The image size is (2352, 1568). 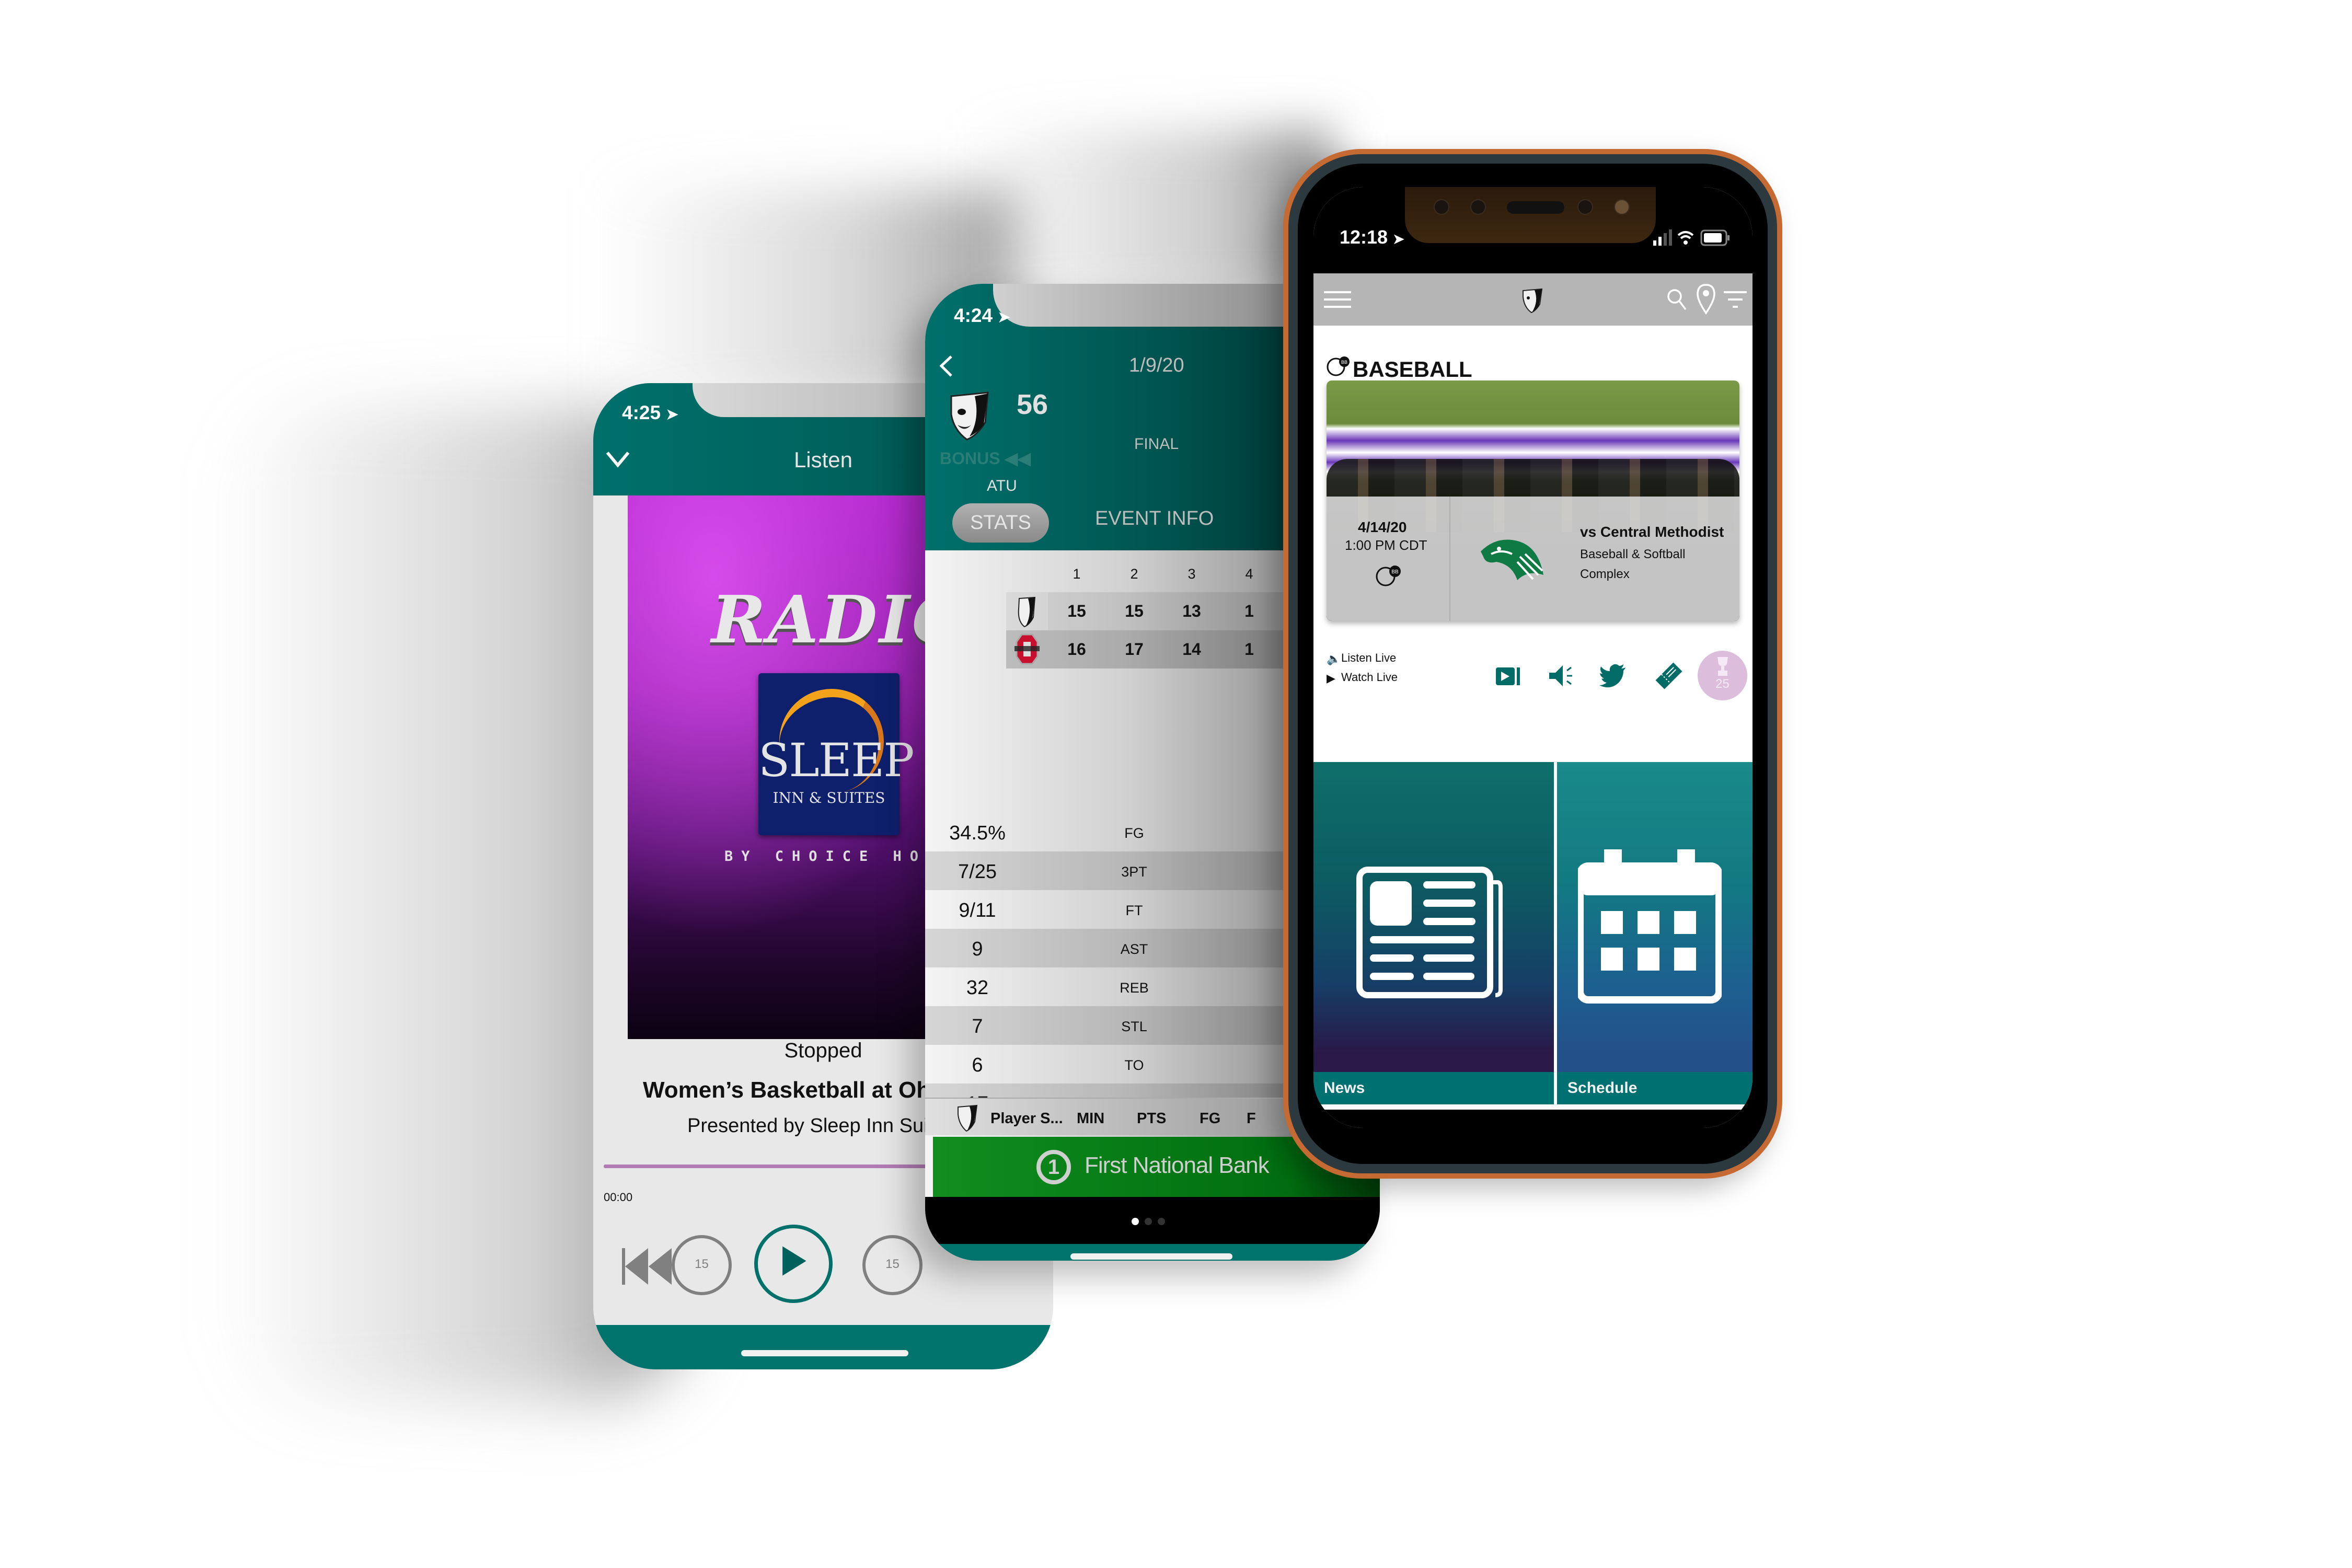 I want to click on game-date: 1/9/20, so click(x=1156, y=365).